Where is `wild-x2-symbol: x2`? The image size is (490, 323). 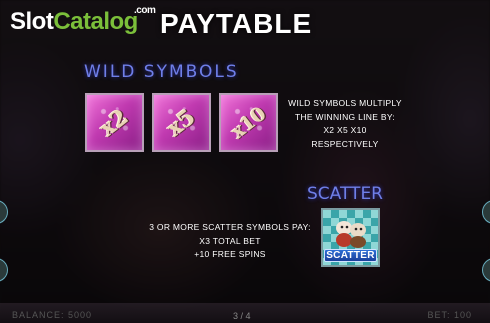 wild-x2-symbol: x2 is located at coordinates (114, 122).